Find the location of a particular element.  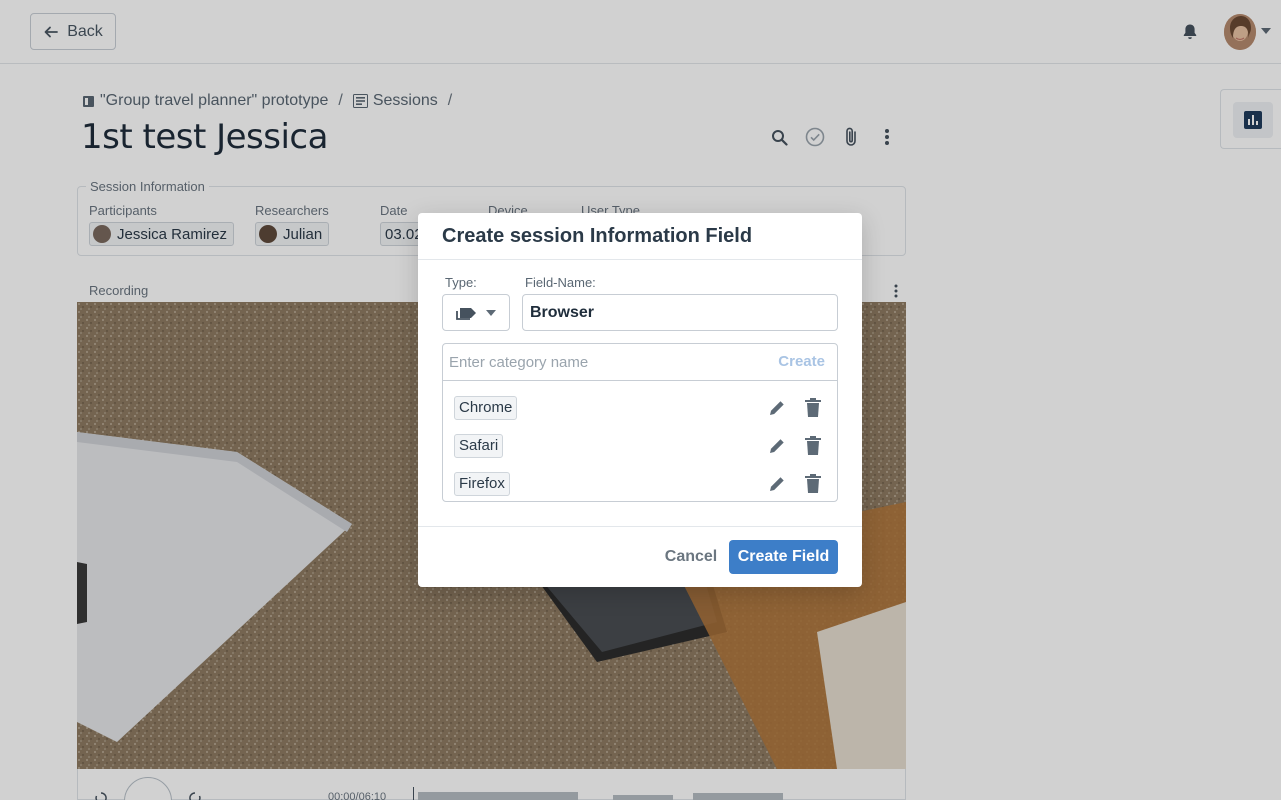

category-input-row: Create is located at coordinates (640, 362).